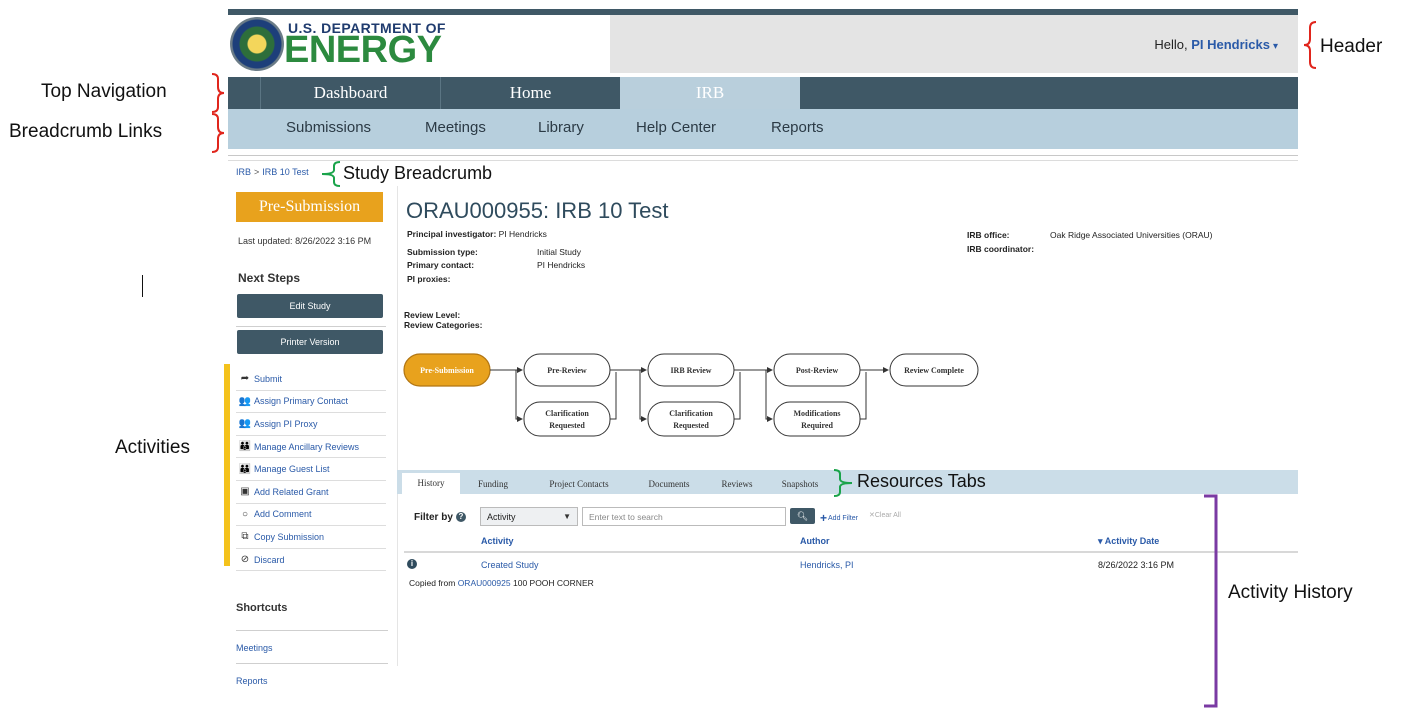 This screenshot has width=1410, height=709. What do you see at coordinates (1290, 592) in the screenshot?
I see `annotation-activity-history: Activity History` at bounding box center [1290, 592].